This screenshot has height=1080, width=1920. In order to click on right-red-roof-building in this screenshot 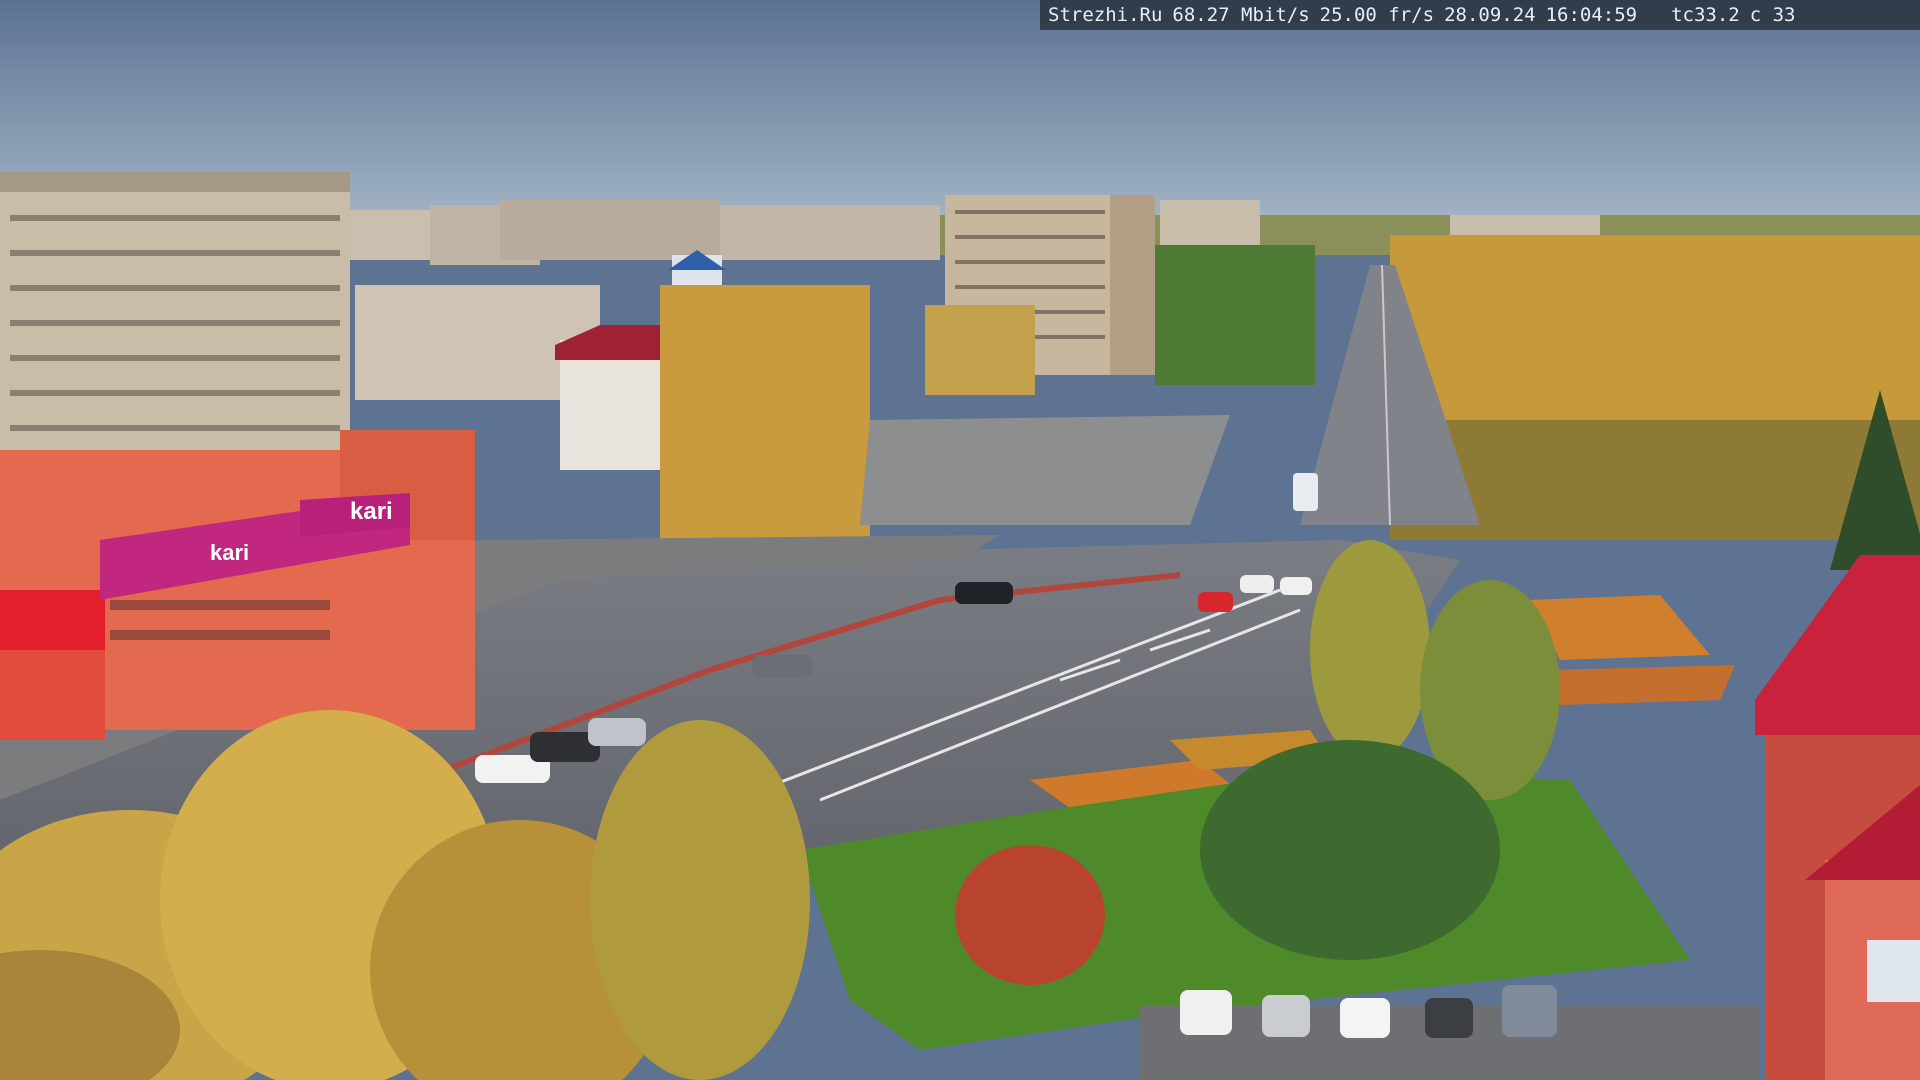, I will do `click(1837, 817)`.